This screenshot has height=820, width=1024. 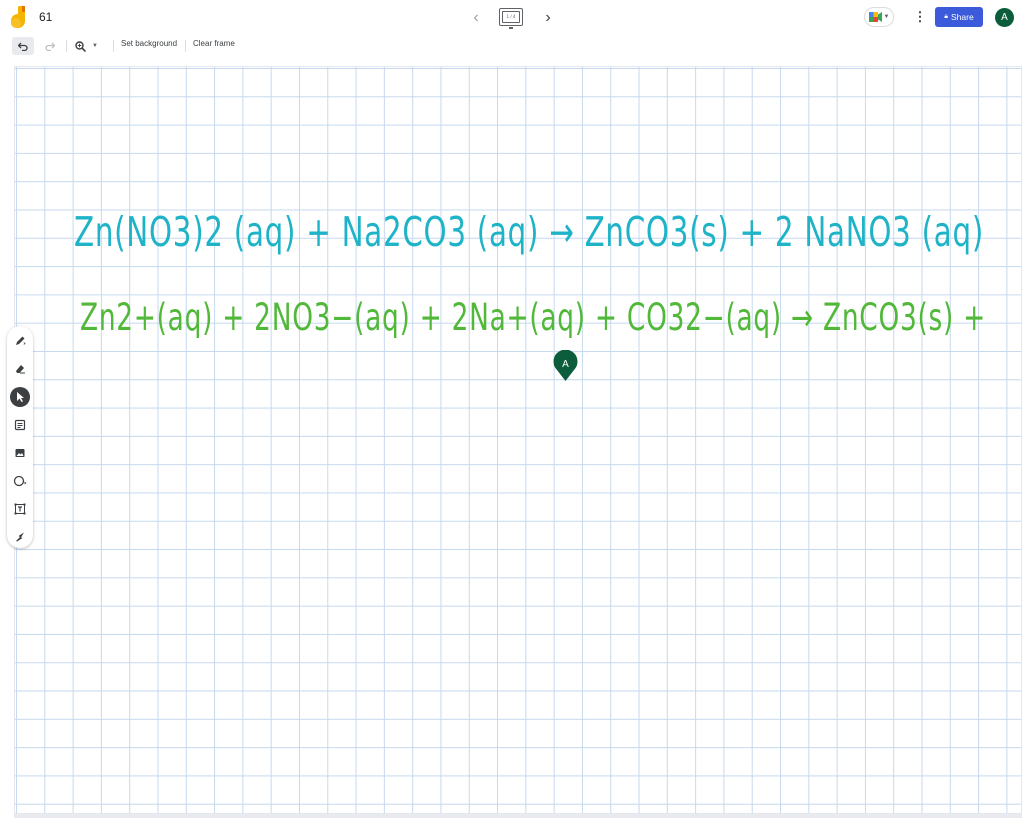 I want to click on meet-button: ▼, so click(x=879, y=17).